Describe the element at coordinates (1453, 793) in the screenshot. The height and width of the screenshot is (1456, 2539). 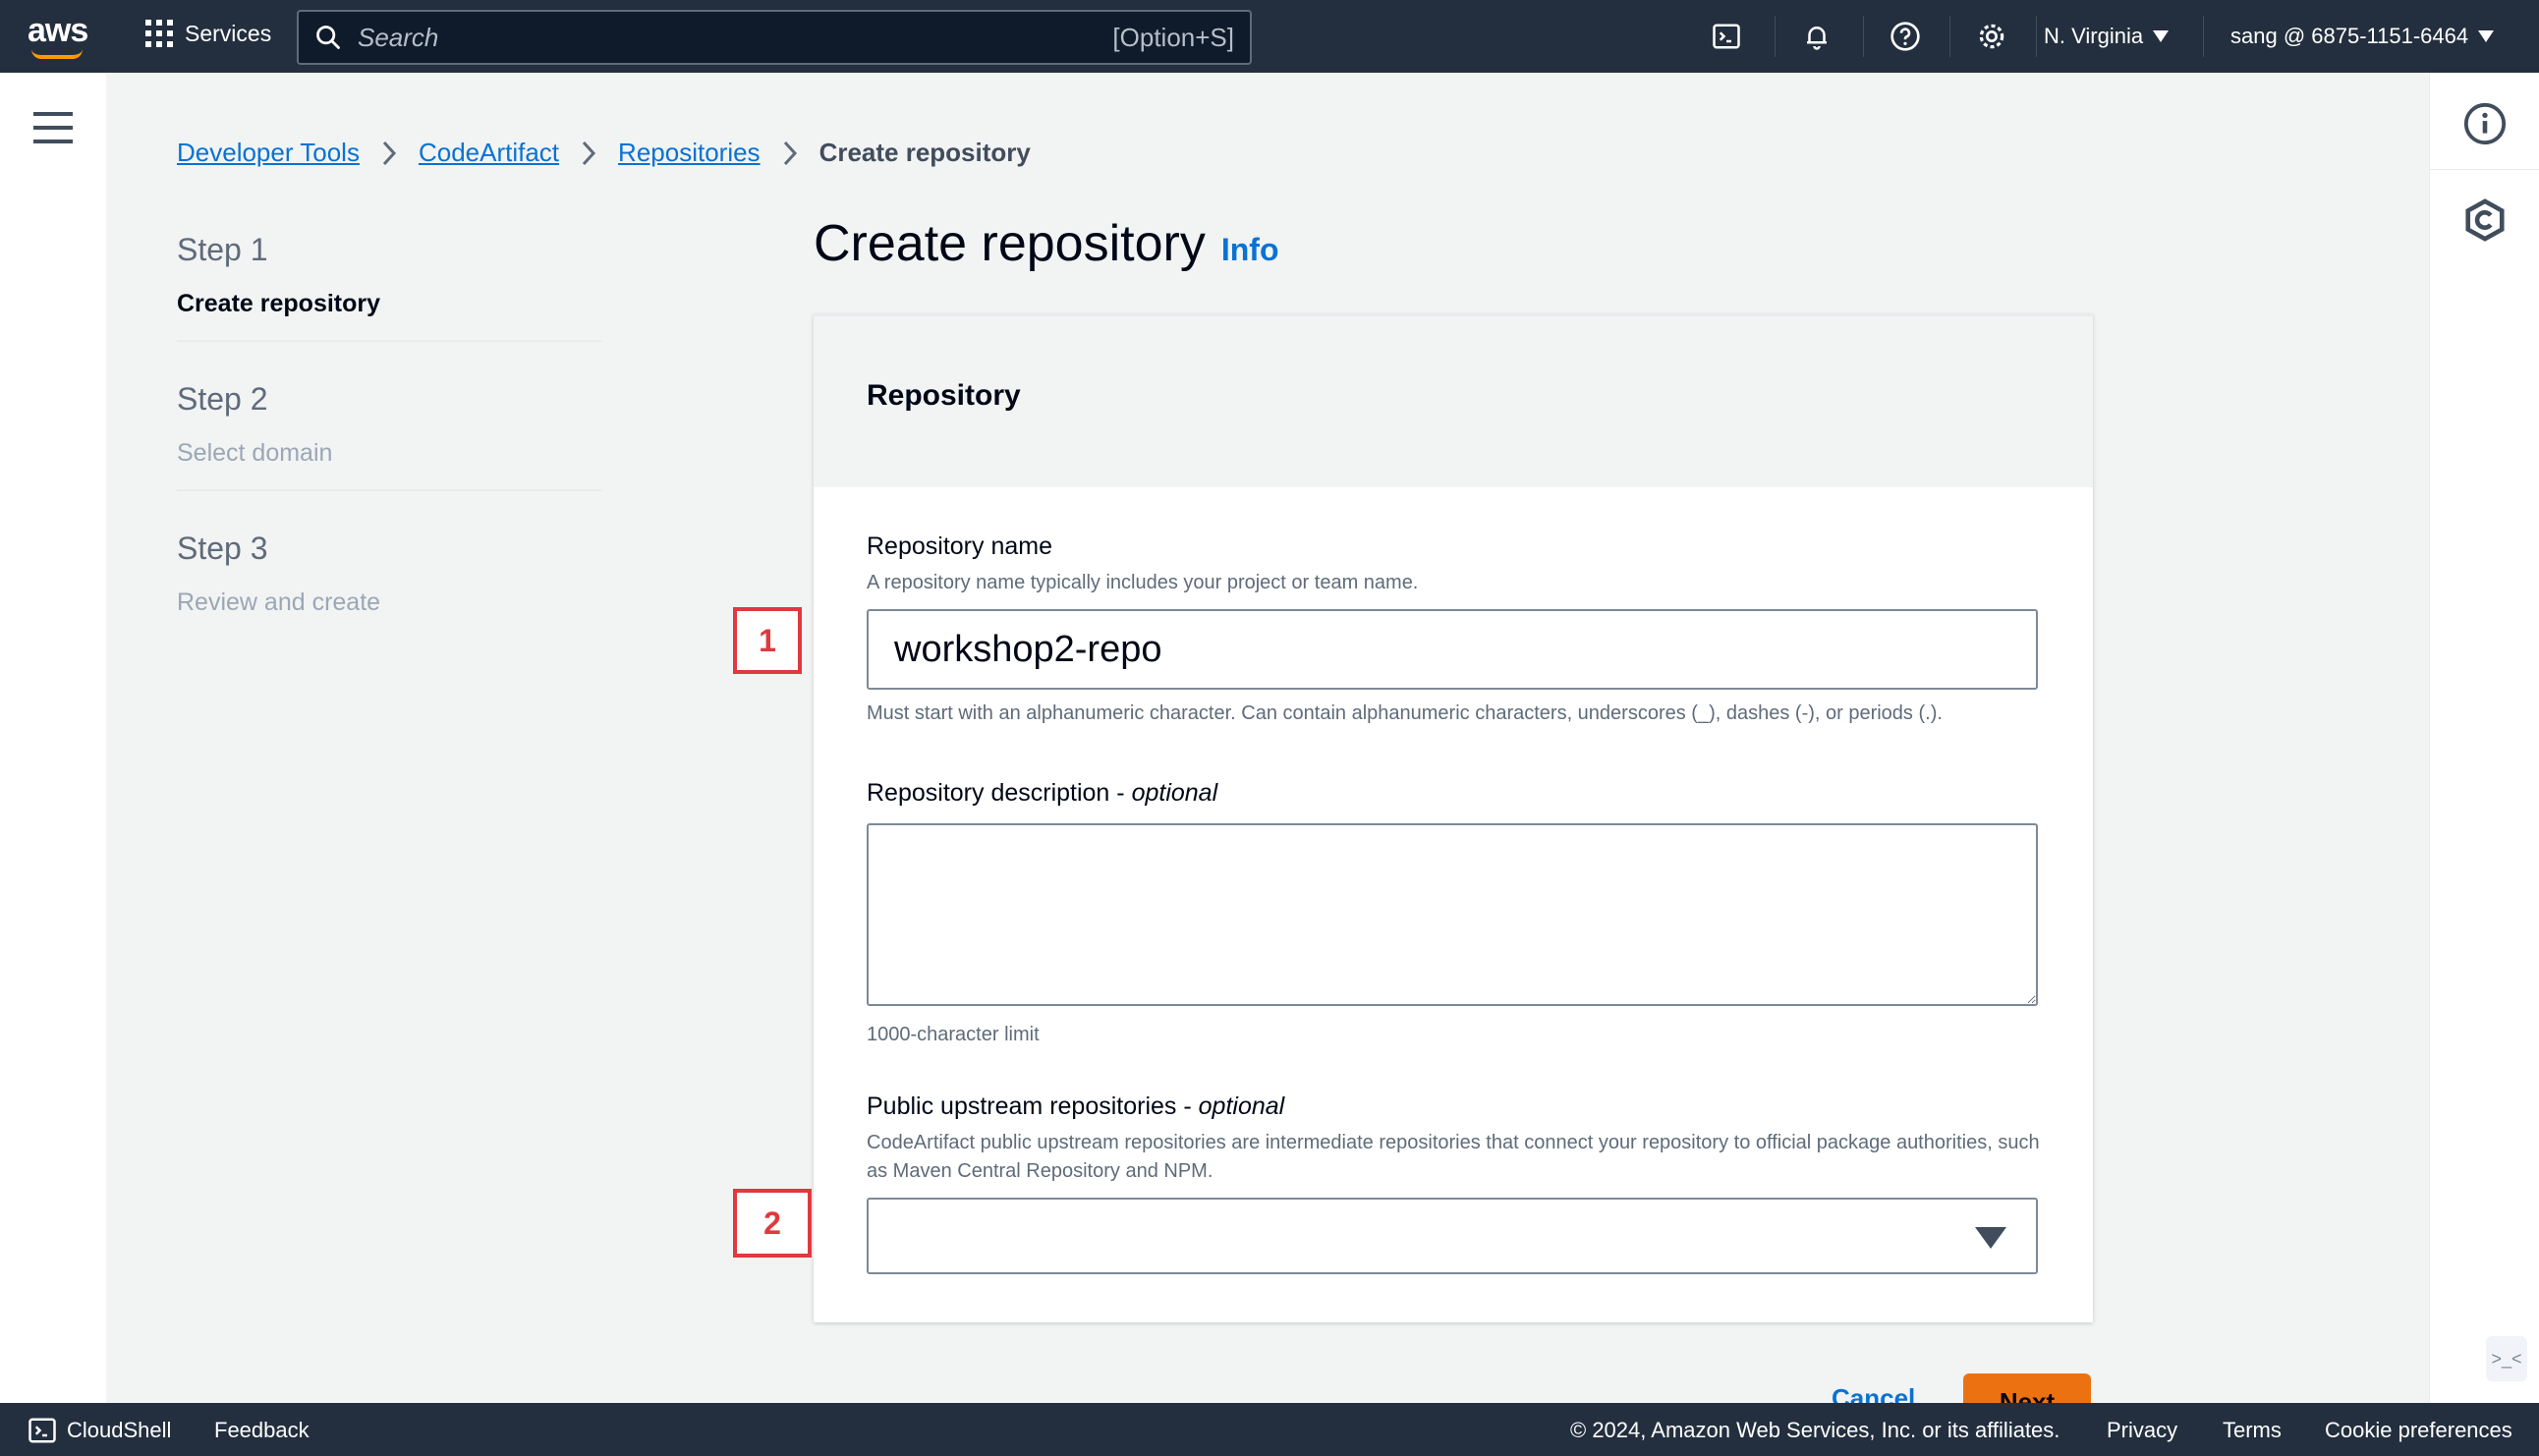
I see `repository-description-label: Repository description - optional` at that location.